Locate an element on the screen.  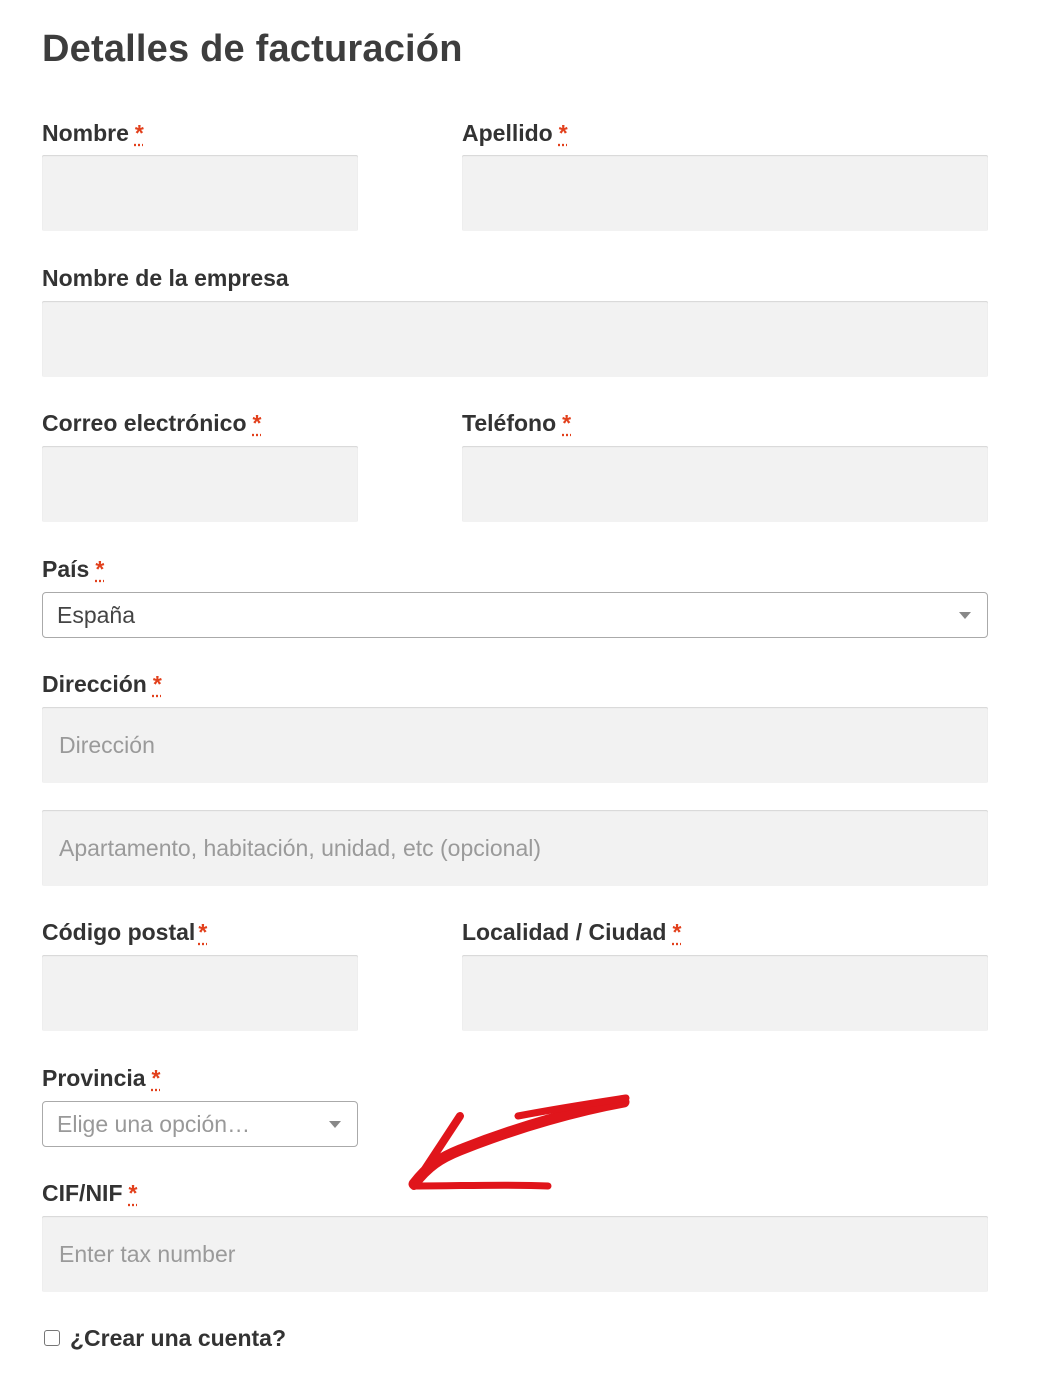
last-name-label-text: Apellido is located at coordinates (507, 133).